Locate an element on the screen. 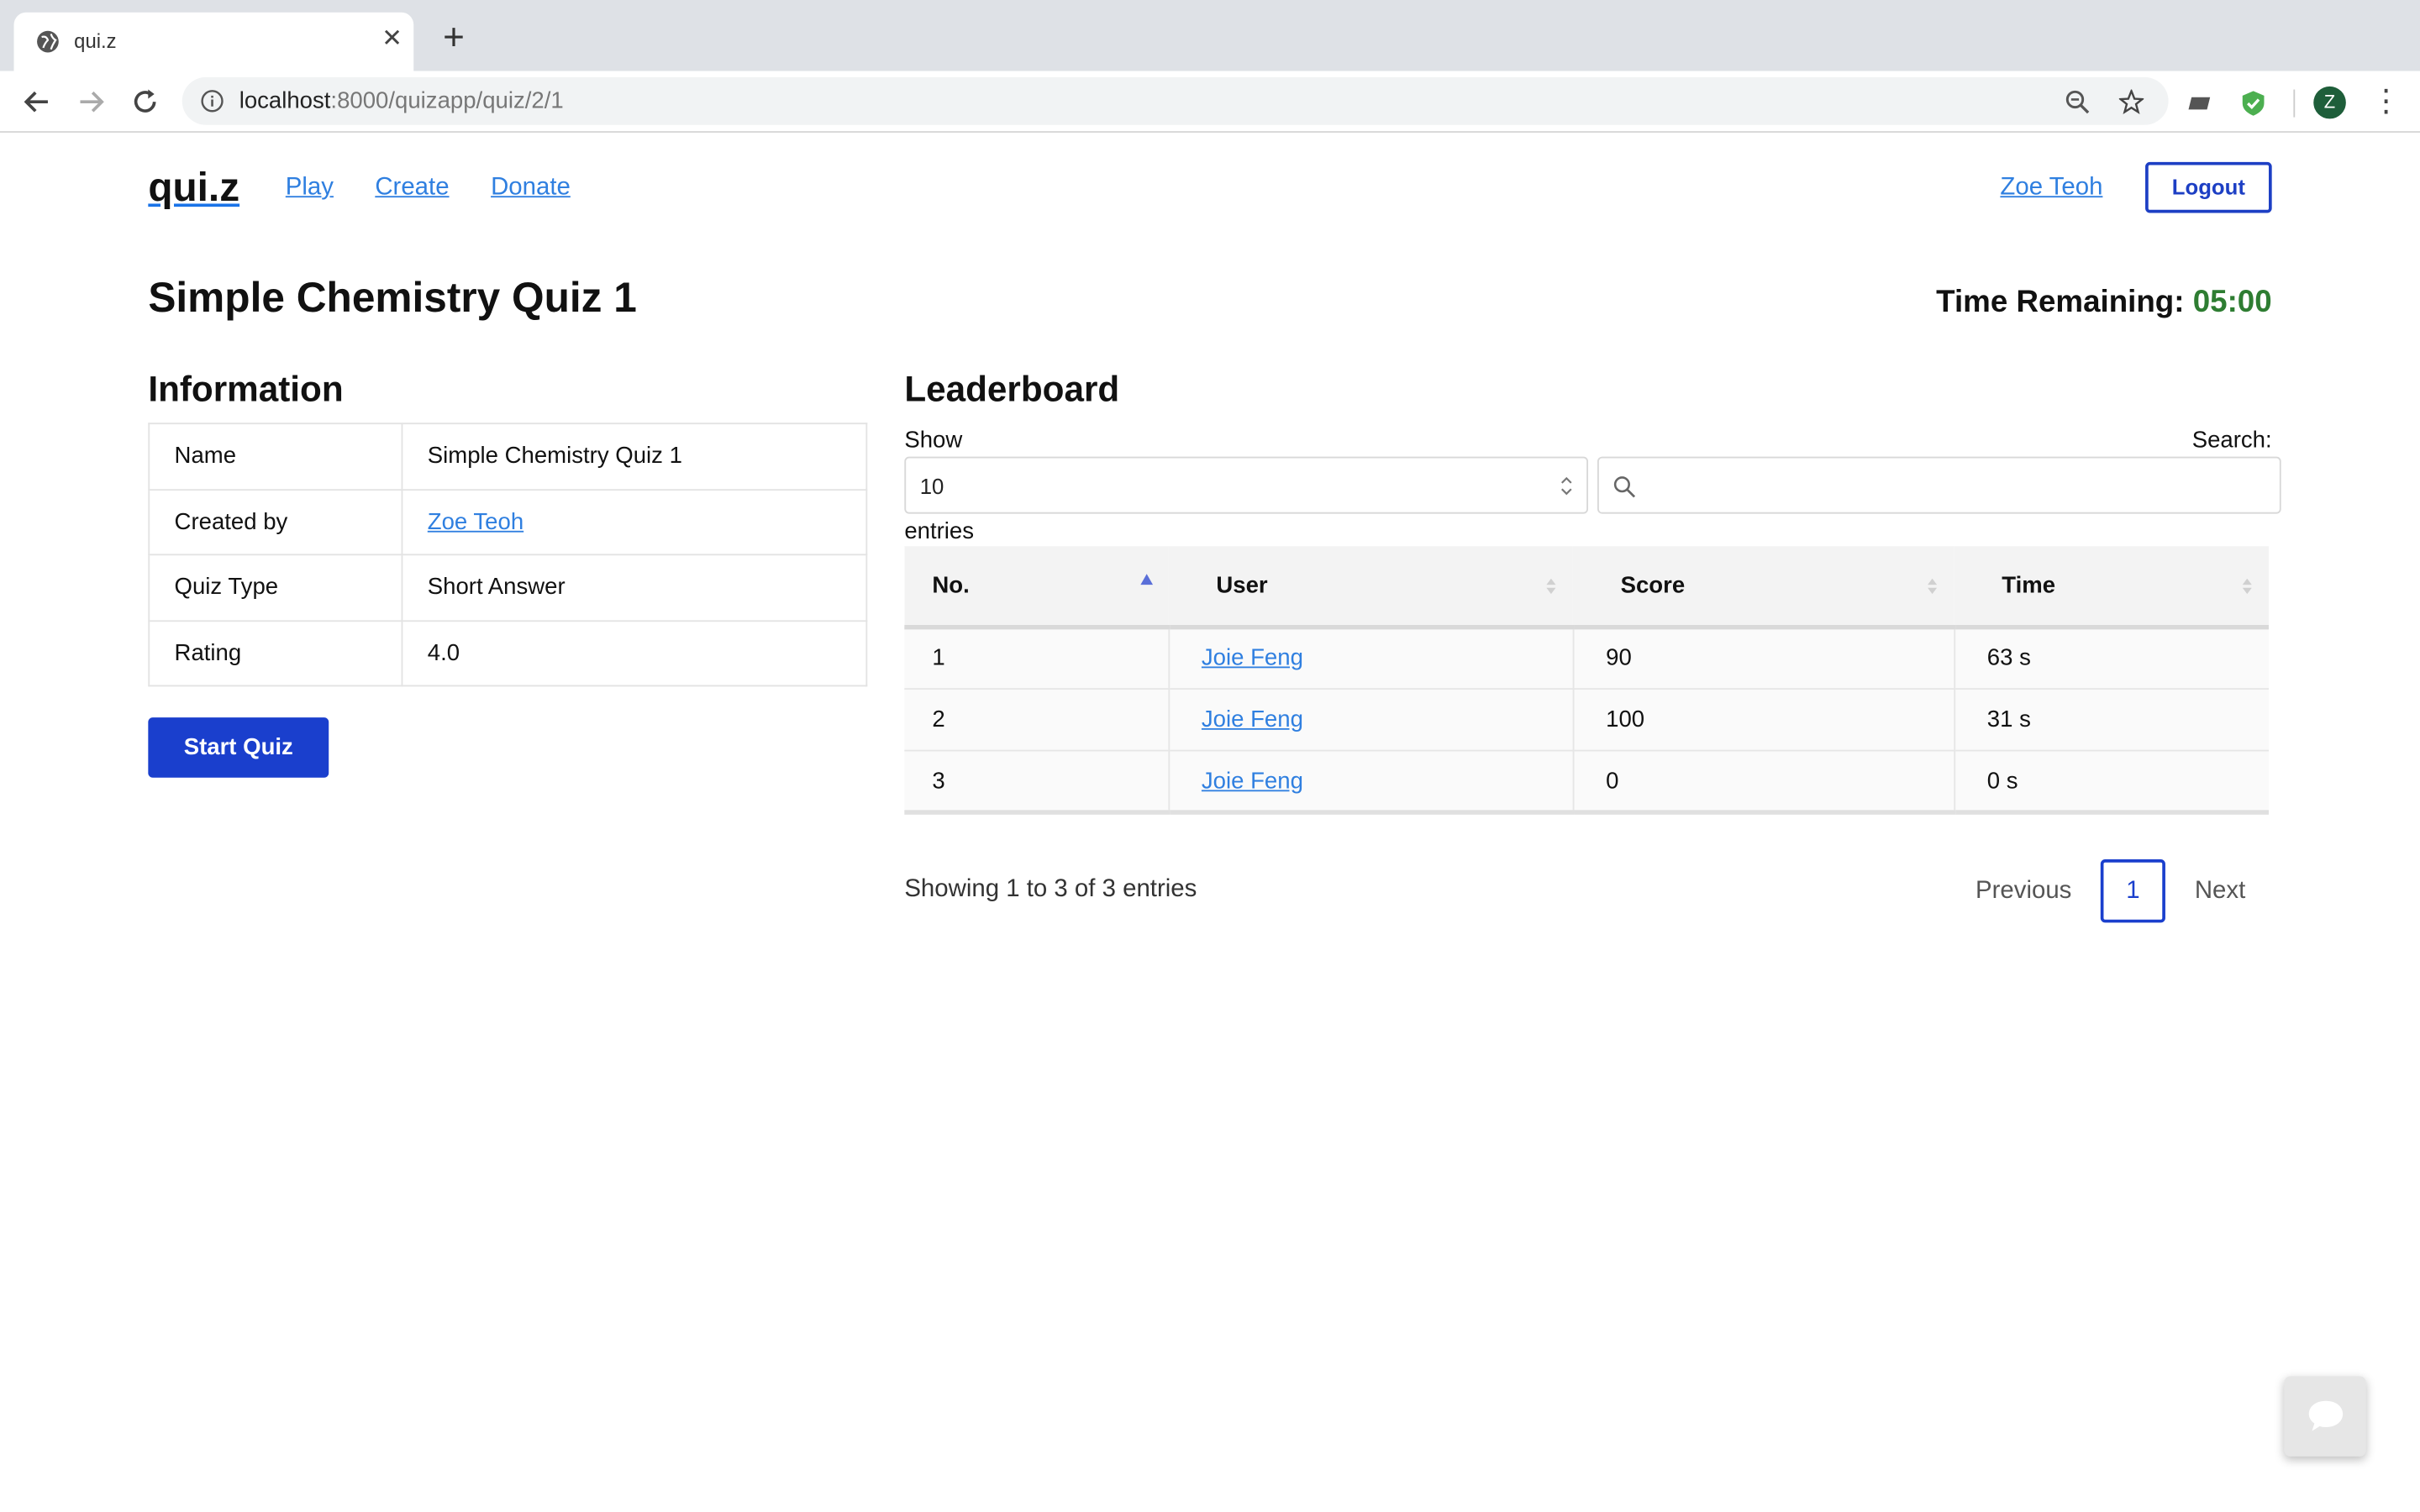 The width and height of the screenshot is (2420, 1512). url-host: localhost is located at coordinates (285, 100).